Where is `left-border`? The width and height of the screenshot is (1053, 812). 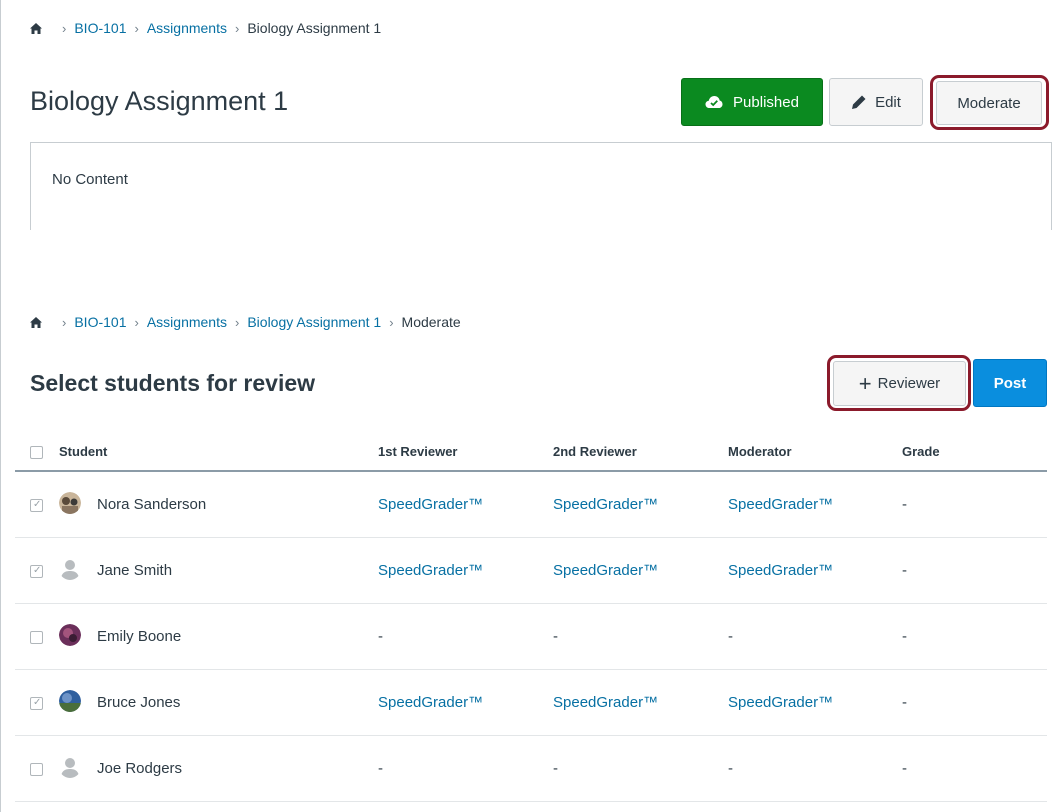 left-border is located at coordinates (0, 406).